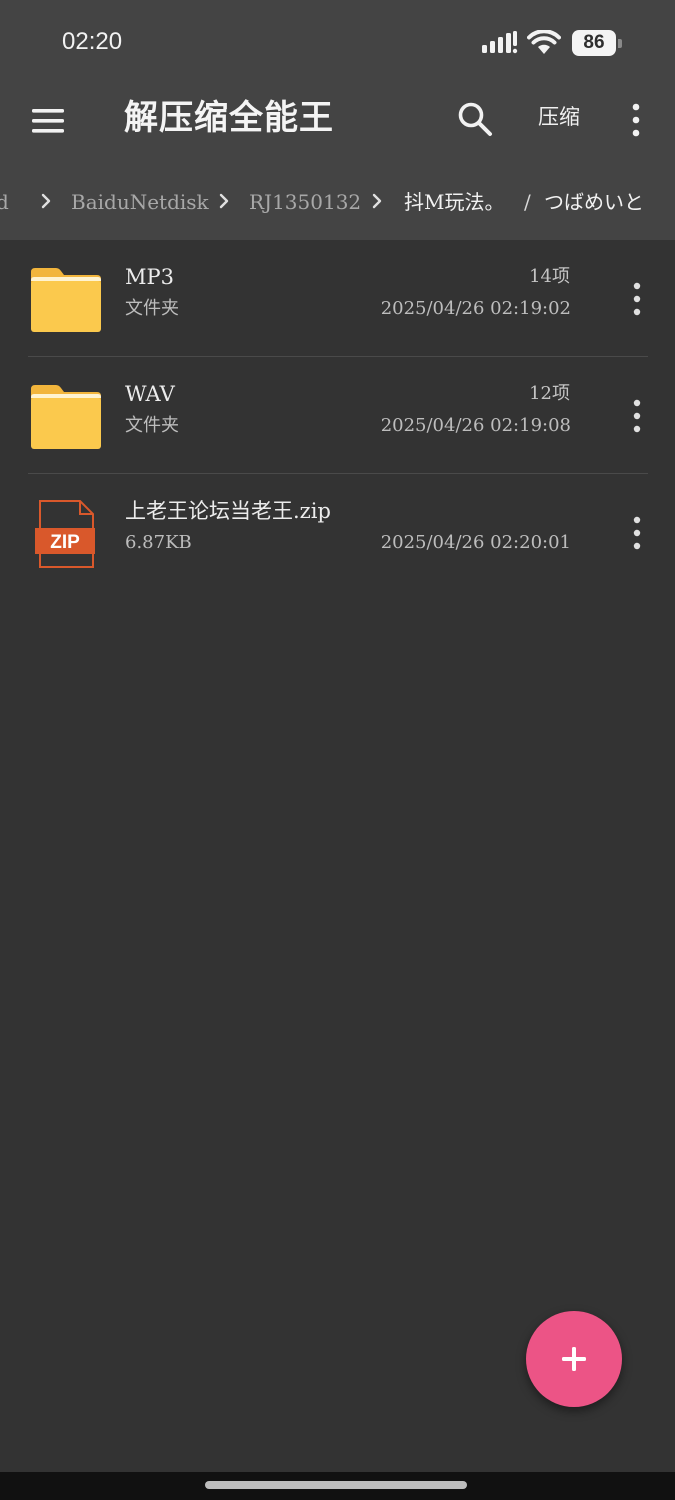  I want to click on wifi-icon, so click(544, 42).